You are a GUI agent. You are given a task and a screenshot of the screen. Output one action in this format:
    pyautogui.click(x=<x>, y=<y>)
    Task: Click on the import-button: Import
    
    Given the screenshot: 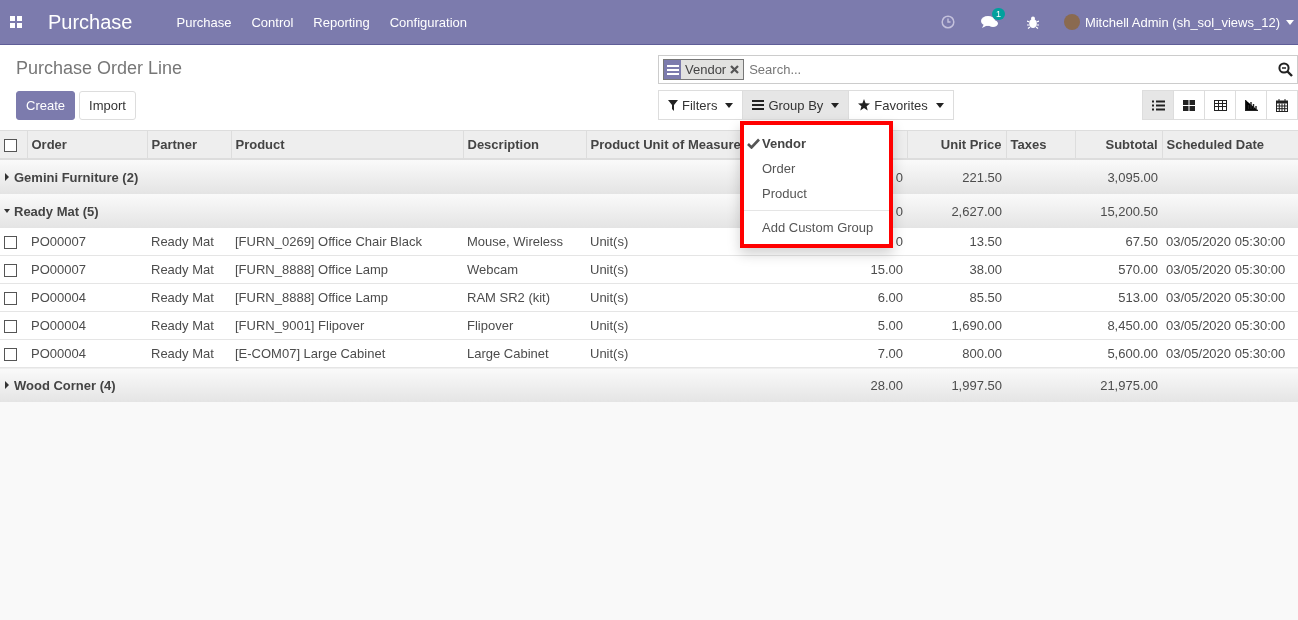 What is the action you would take?
    pyautogui.click(x=107, y=105)
    